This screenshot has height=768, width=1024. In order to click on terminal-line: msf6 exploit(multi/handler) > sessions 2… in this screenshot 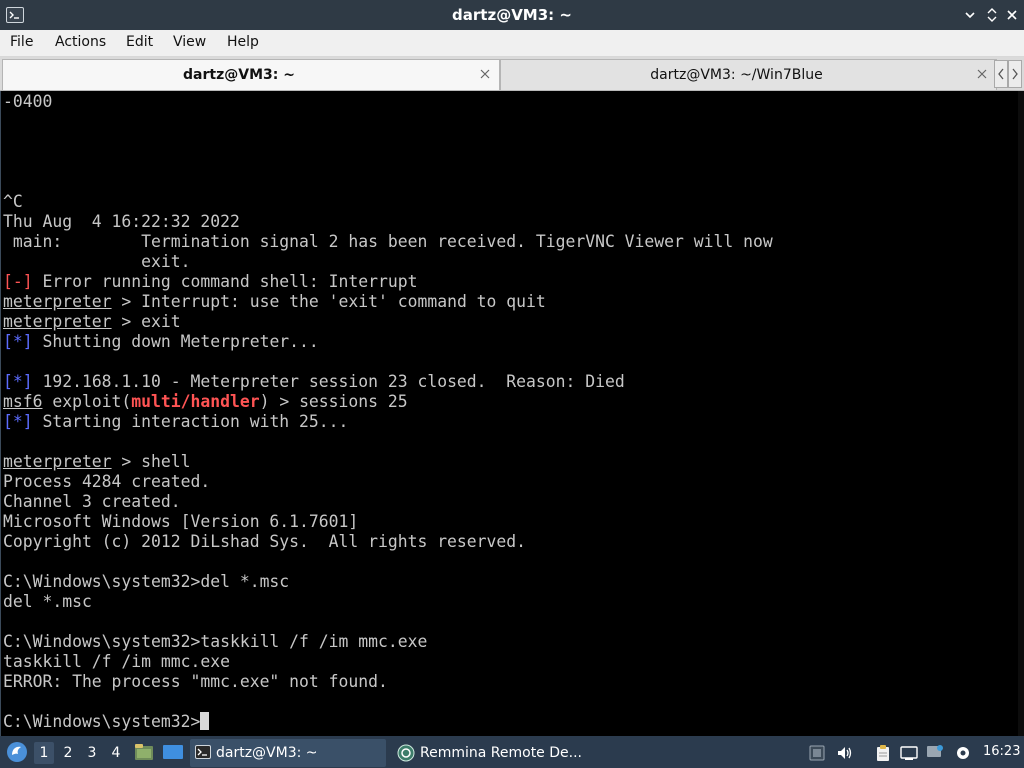, I will do `click(205, 402)`.